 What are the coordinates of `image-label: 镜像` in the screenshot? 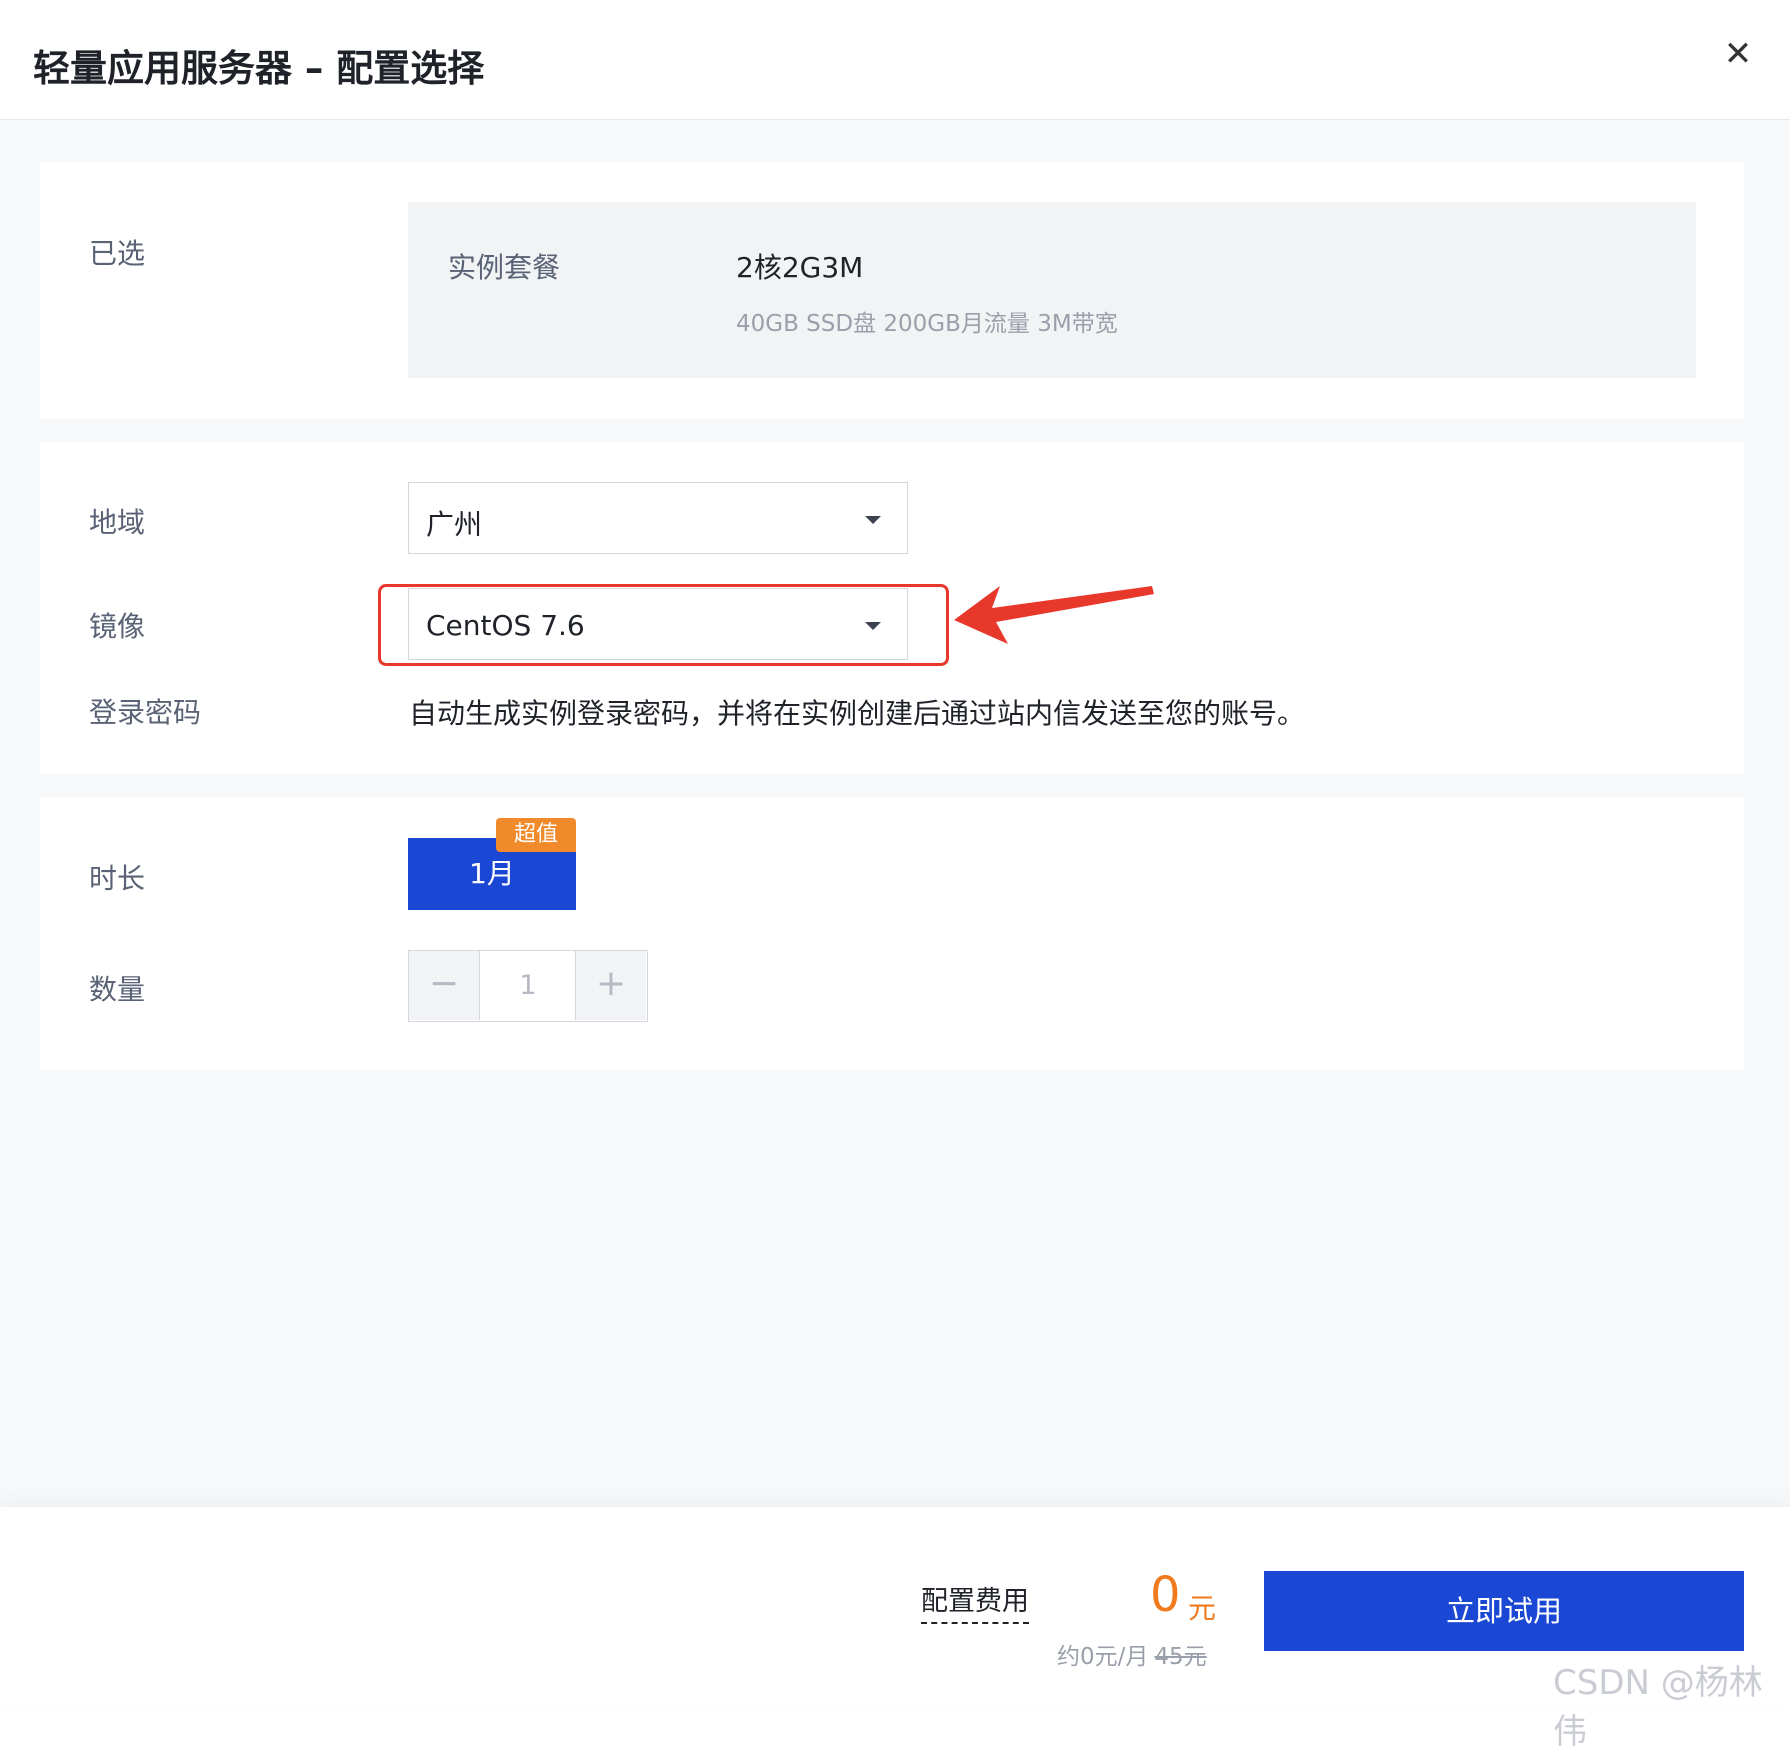 It's located at (117, 626).